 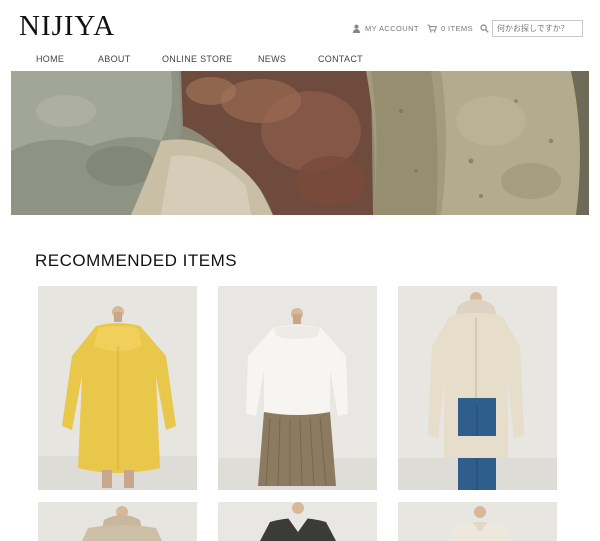 I want to click on search-input, so click(x=537, y=28).